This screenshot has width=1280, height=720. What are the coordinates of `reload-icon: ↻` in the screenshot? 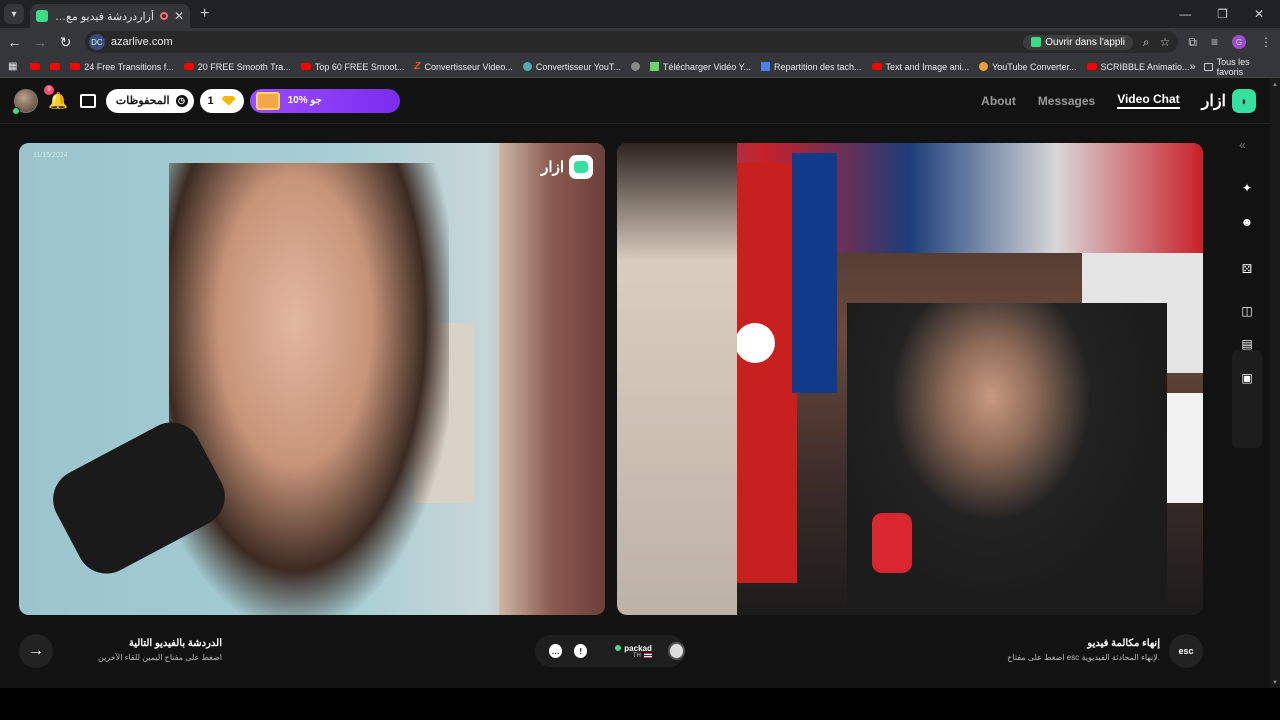 It's located at (65, 42).